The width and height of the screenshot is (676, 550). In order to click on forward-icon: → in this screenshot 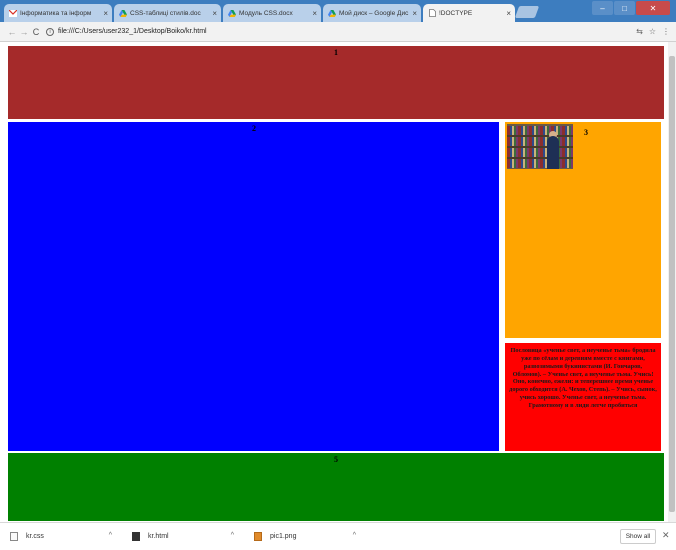, I will do `click(24, 32)`.